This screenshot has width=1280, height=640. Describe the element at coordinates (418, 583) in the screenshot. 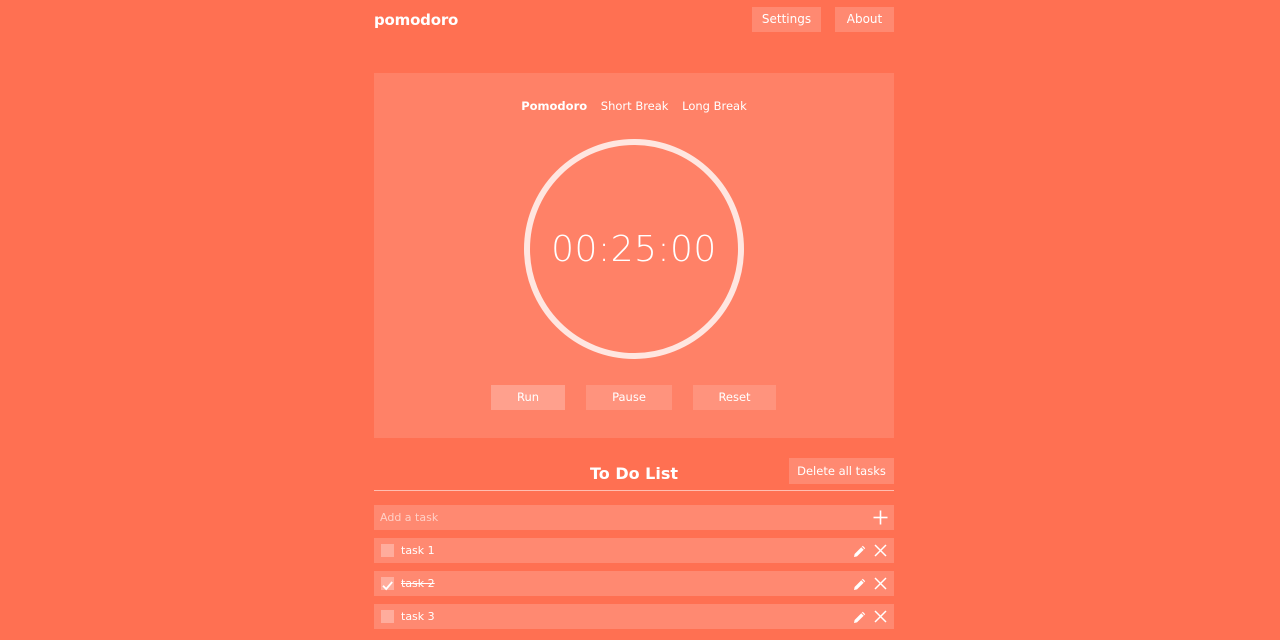

I see `task-label: task 2` at that location.